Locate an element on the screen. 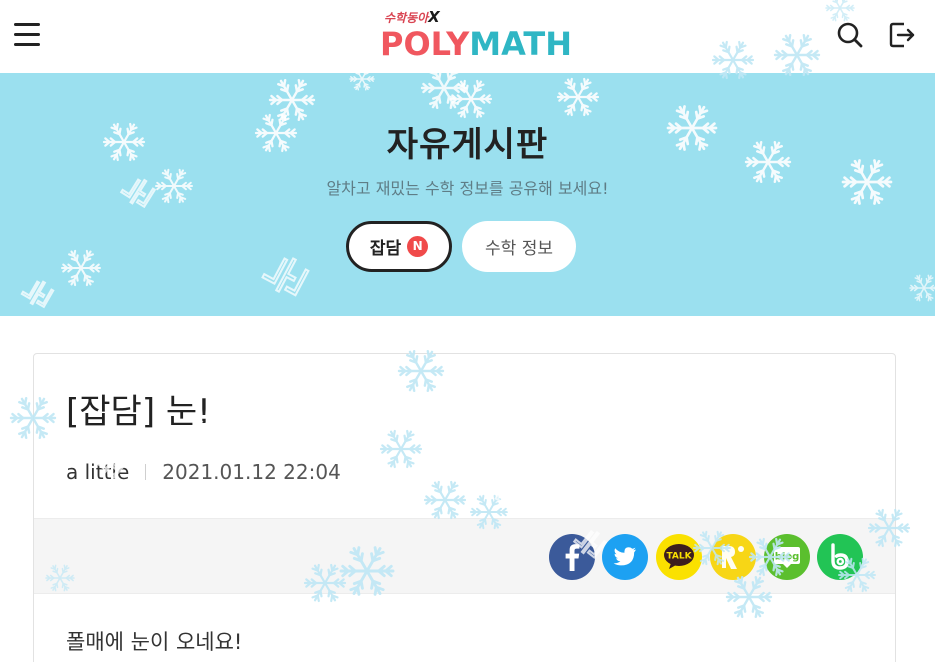 The width and height of the screenshot is (935, 662). post-date: 2021.01.12 22:04 is located at coordinates (251, 472).